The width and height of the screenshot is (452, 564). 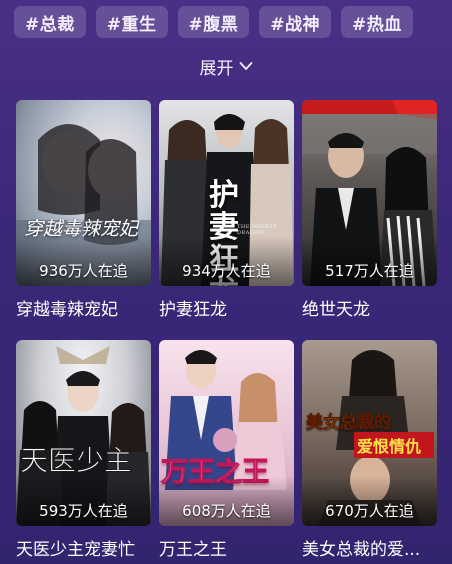 I want to click on view-count: 608万人在追, so click(x=226, y=511).